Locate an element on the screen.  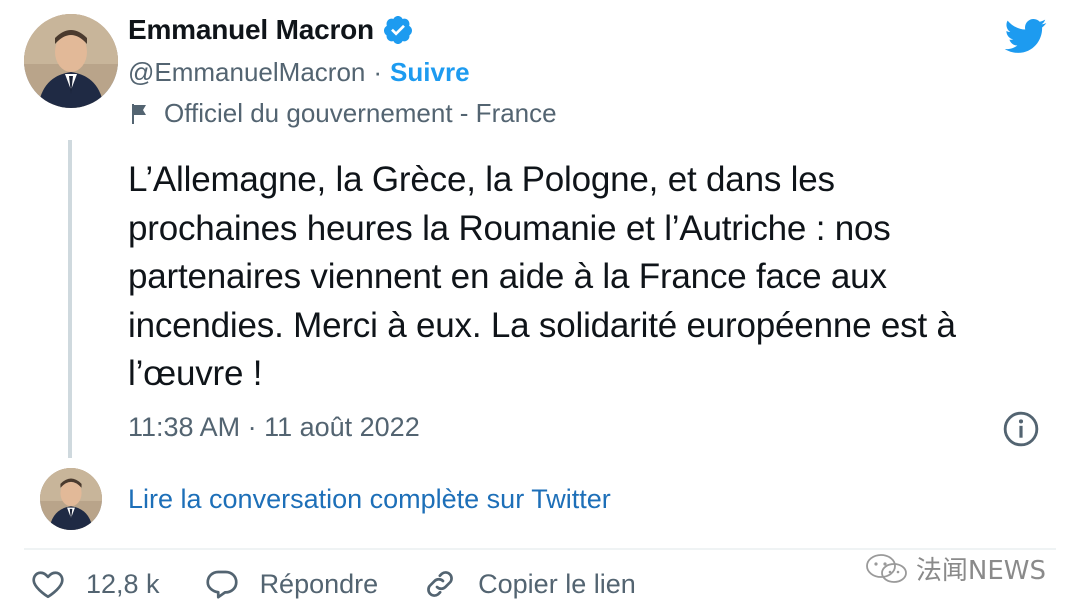
reply-label: Répondre is located at coordinates (319, 583).